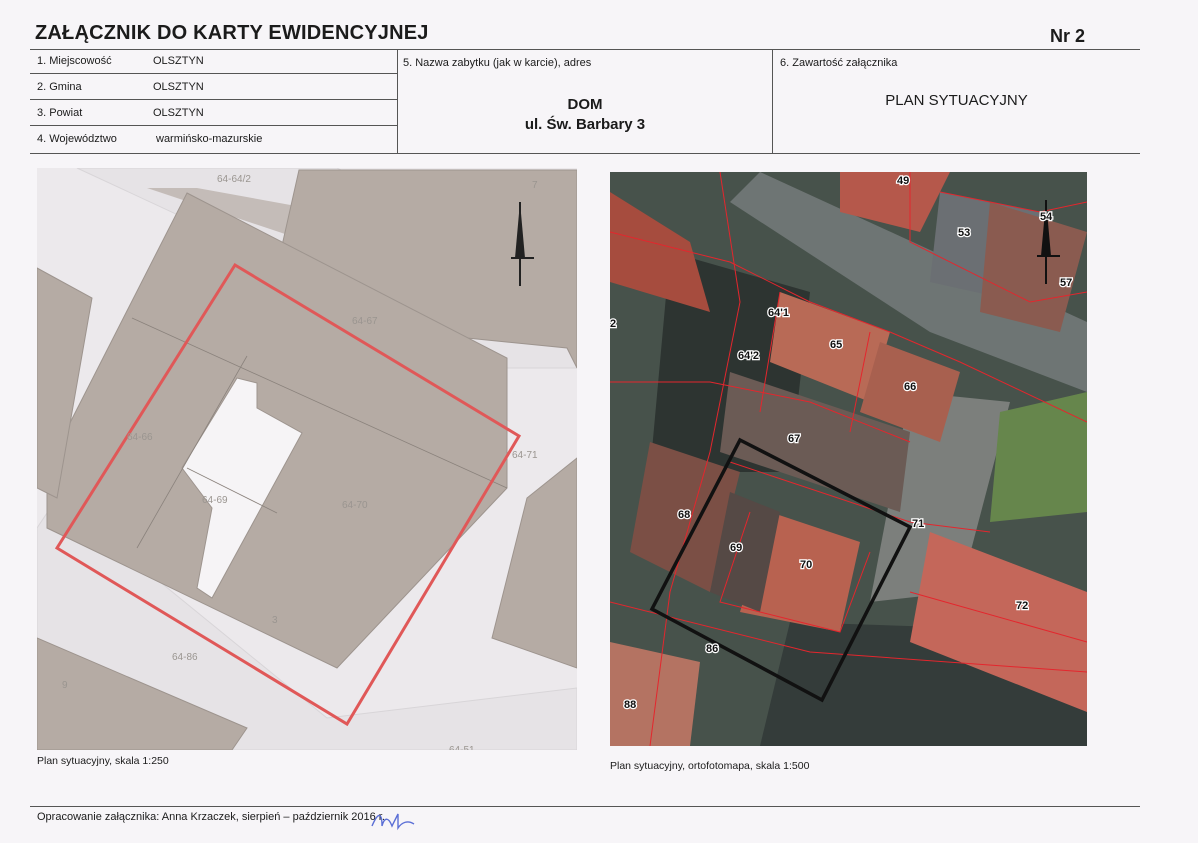 The height and width of the screenshot is (843, 1198). What do you see at coordinates (794, 439) in the screenshot?
I see `parcel-label: 67` at bounding box center [794, 439].